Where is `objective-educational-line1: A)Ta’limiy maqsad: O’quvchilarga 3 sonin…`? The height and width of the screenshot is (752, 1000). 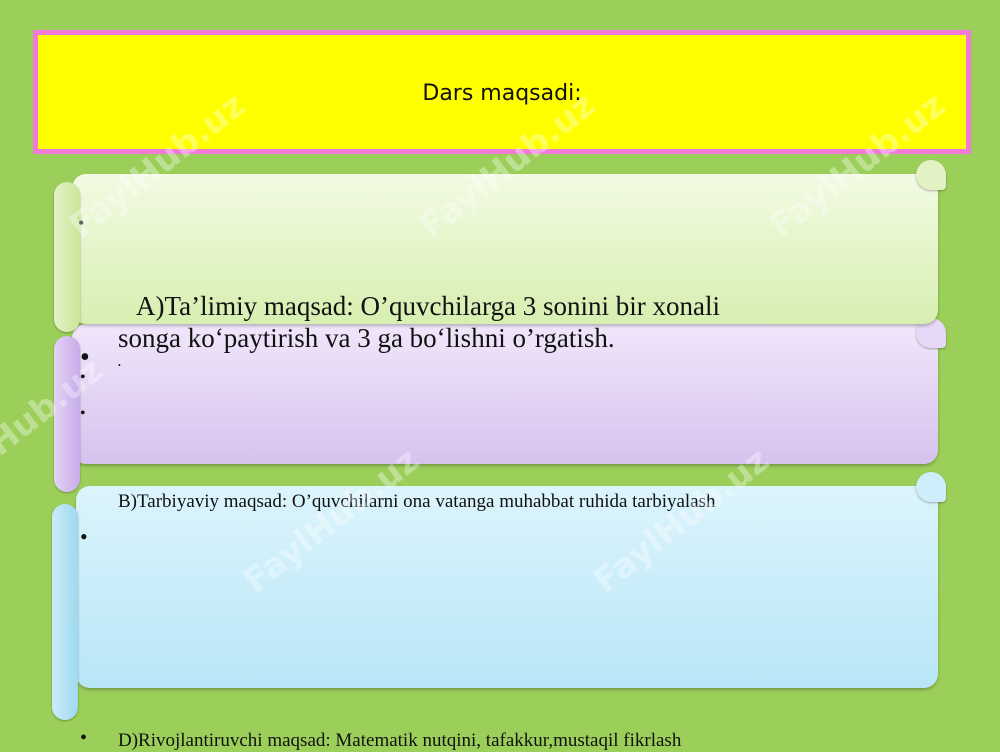 objective-educational-line1: A)Ta’limiy maqsad: O’quvchilarga 3 sonin… is located at coordinates (428, 306).